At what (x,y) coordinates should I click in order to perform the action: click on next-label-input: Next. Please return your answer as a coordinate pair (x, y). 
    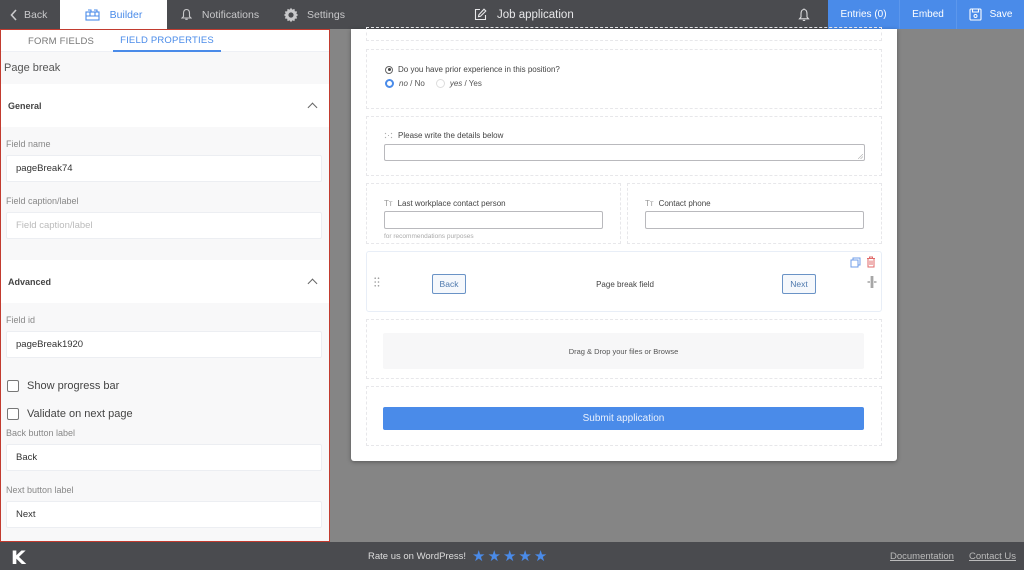
    Looking at the image, I should click on (164, 514).